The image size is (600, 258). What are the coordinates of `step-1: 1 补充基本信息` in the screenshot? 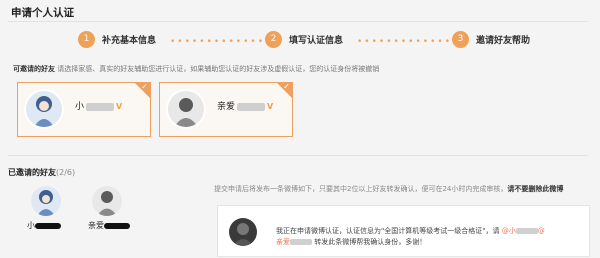 It's located at (117, 39).